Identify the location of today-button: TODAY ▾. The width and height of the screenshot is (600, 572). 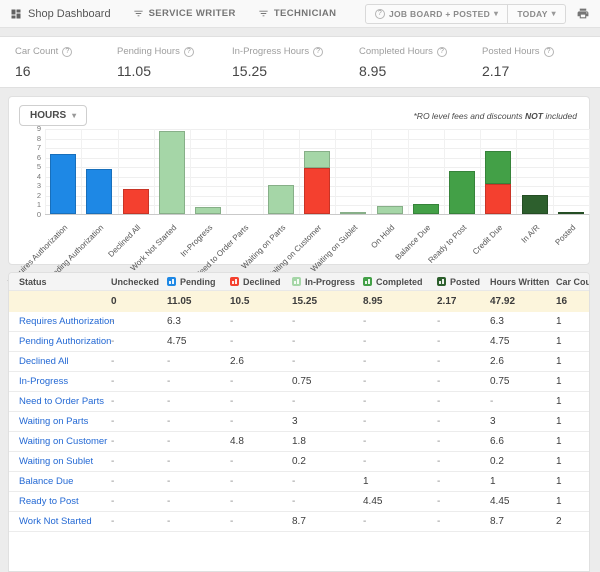
(536, 13).